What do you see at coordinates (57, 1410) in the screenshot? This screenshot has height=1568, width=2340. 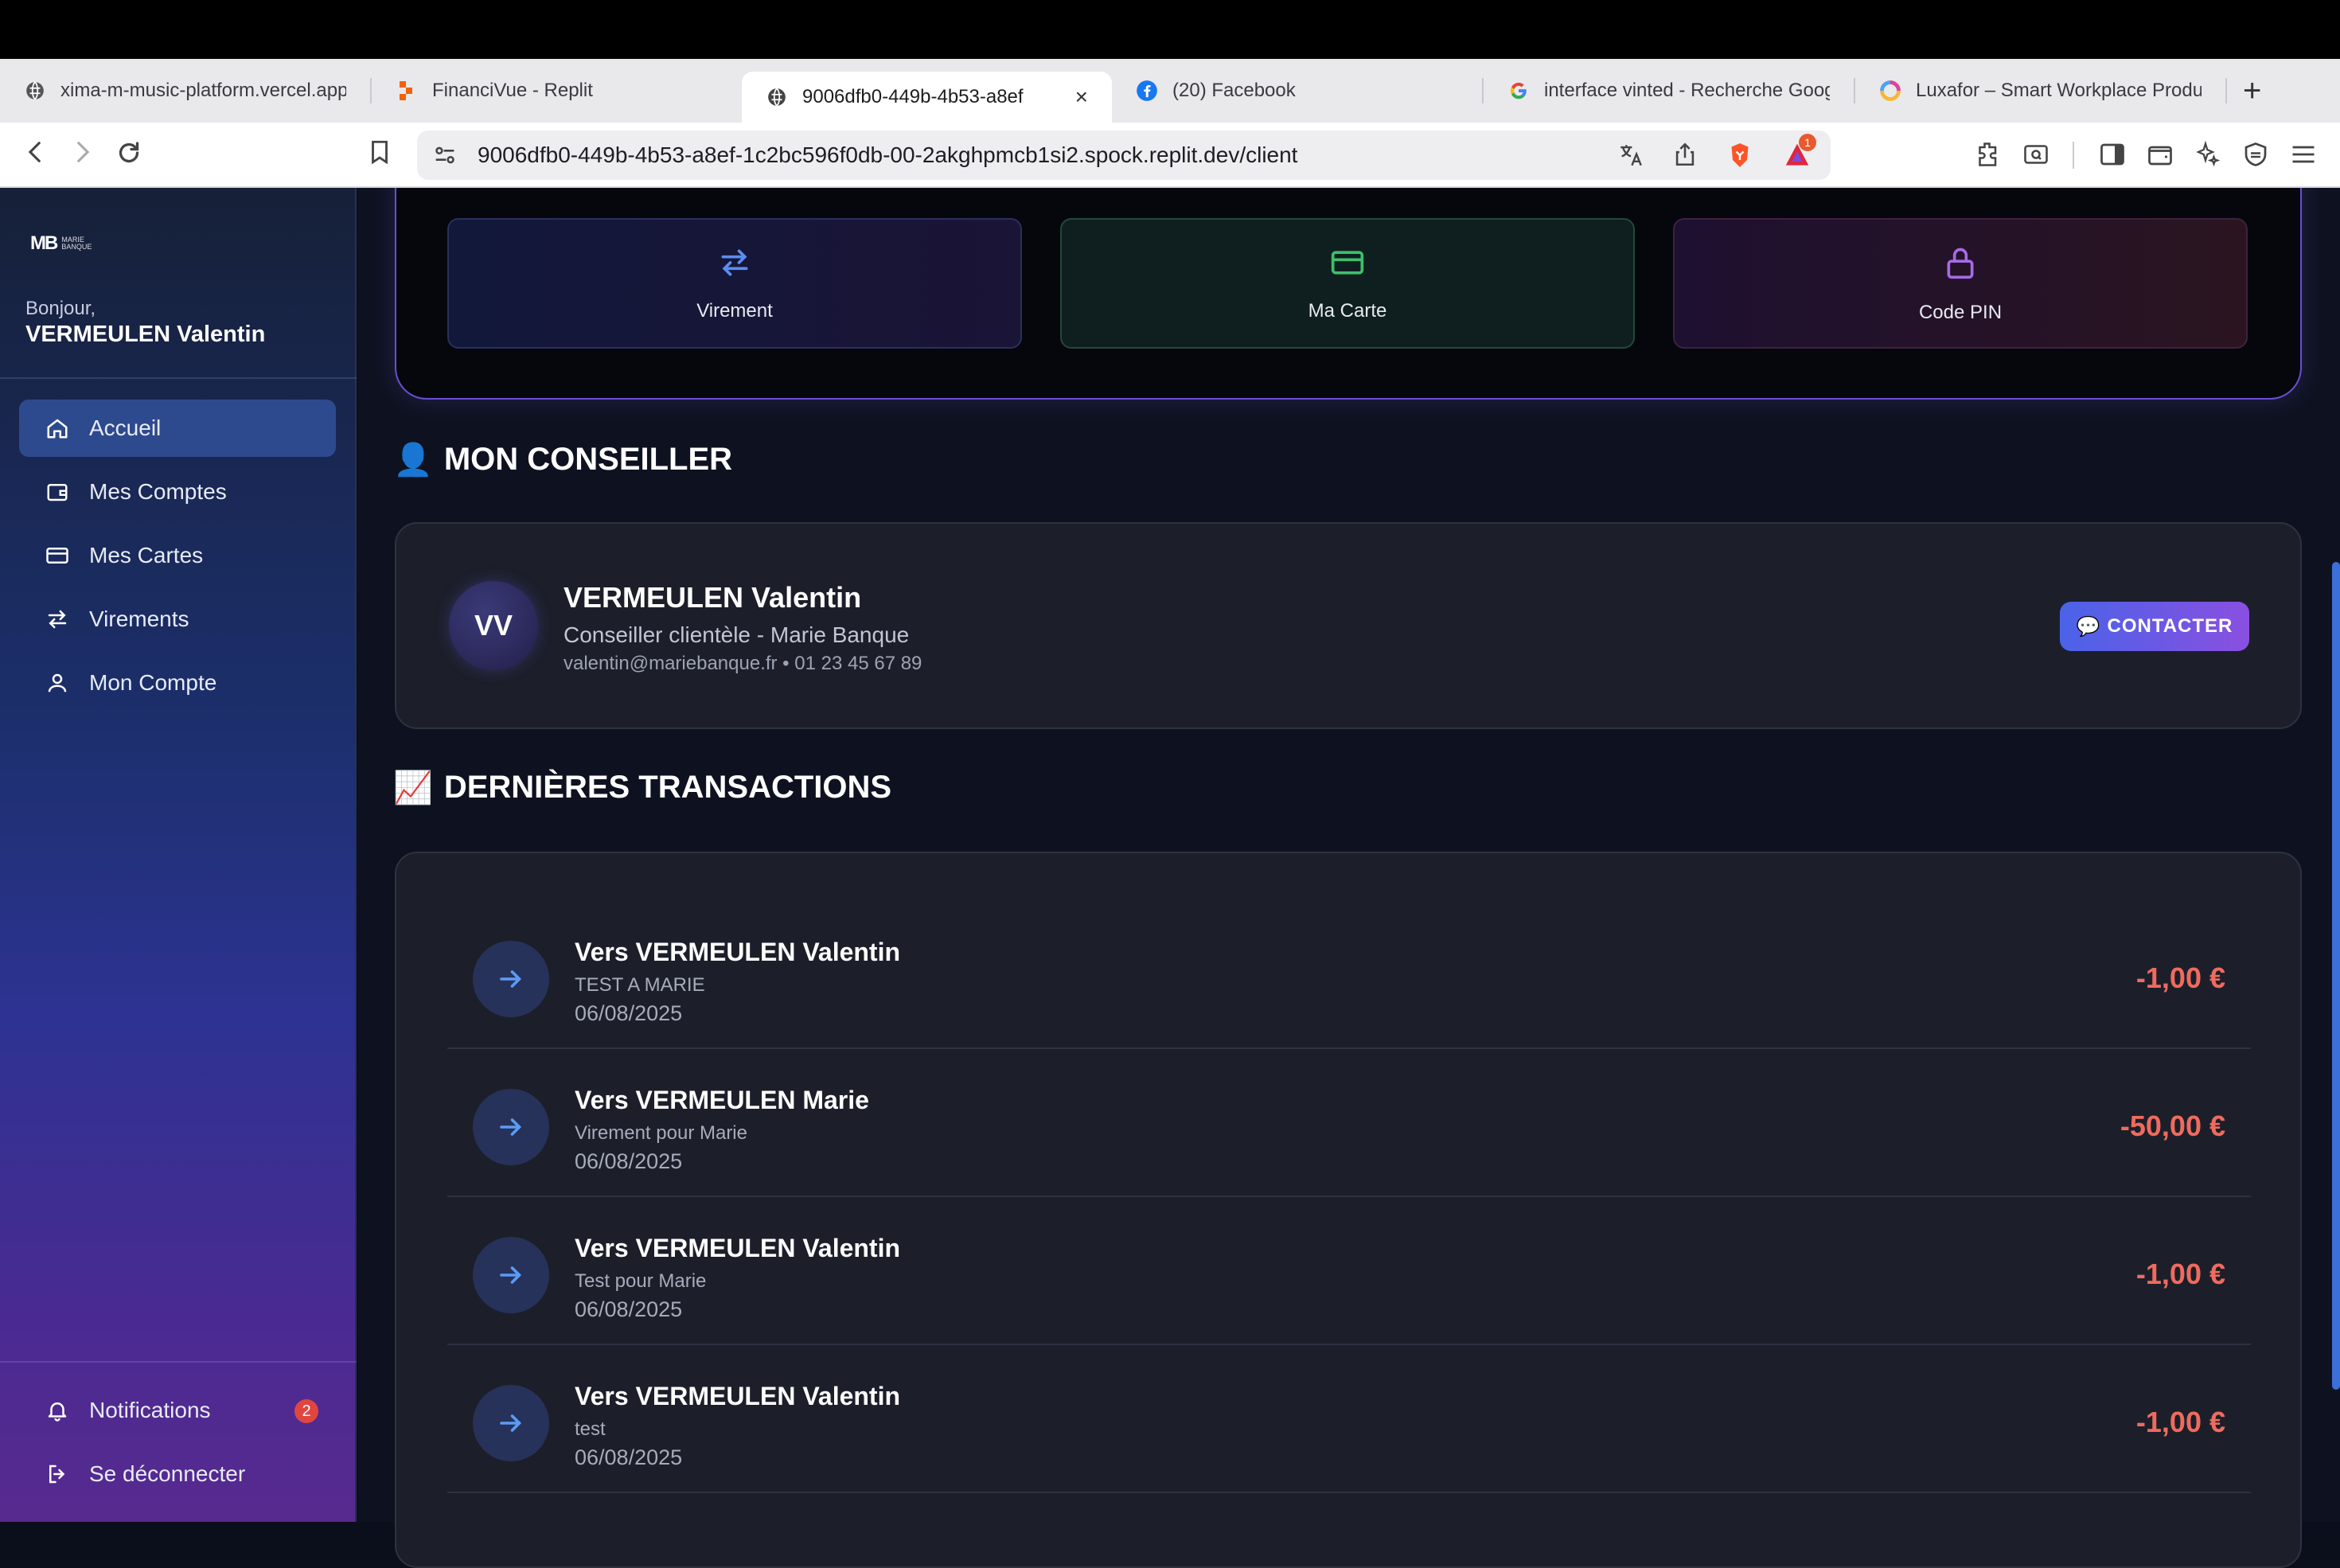 I see `bell-icon` at bounding box center [57, 1410].